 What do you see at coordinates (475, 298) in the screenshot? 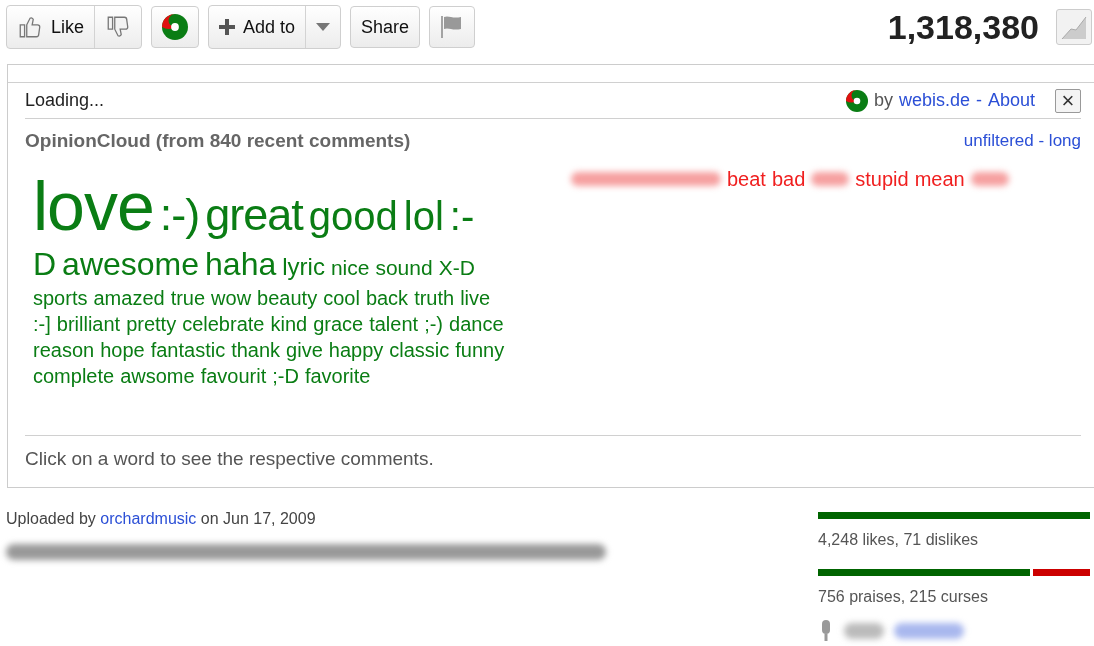
I see `positive-word: live` at bounding box center [475, 298].